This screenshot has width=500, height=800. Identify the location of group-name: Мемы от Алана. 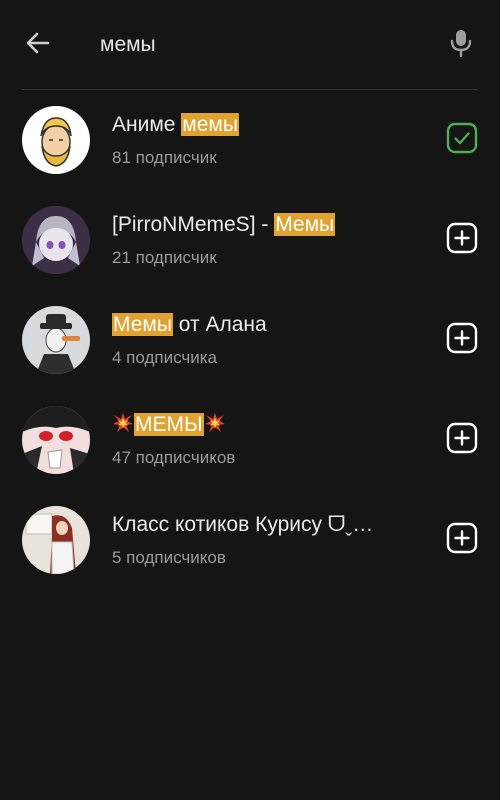
(262, 325).